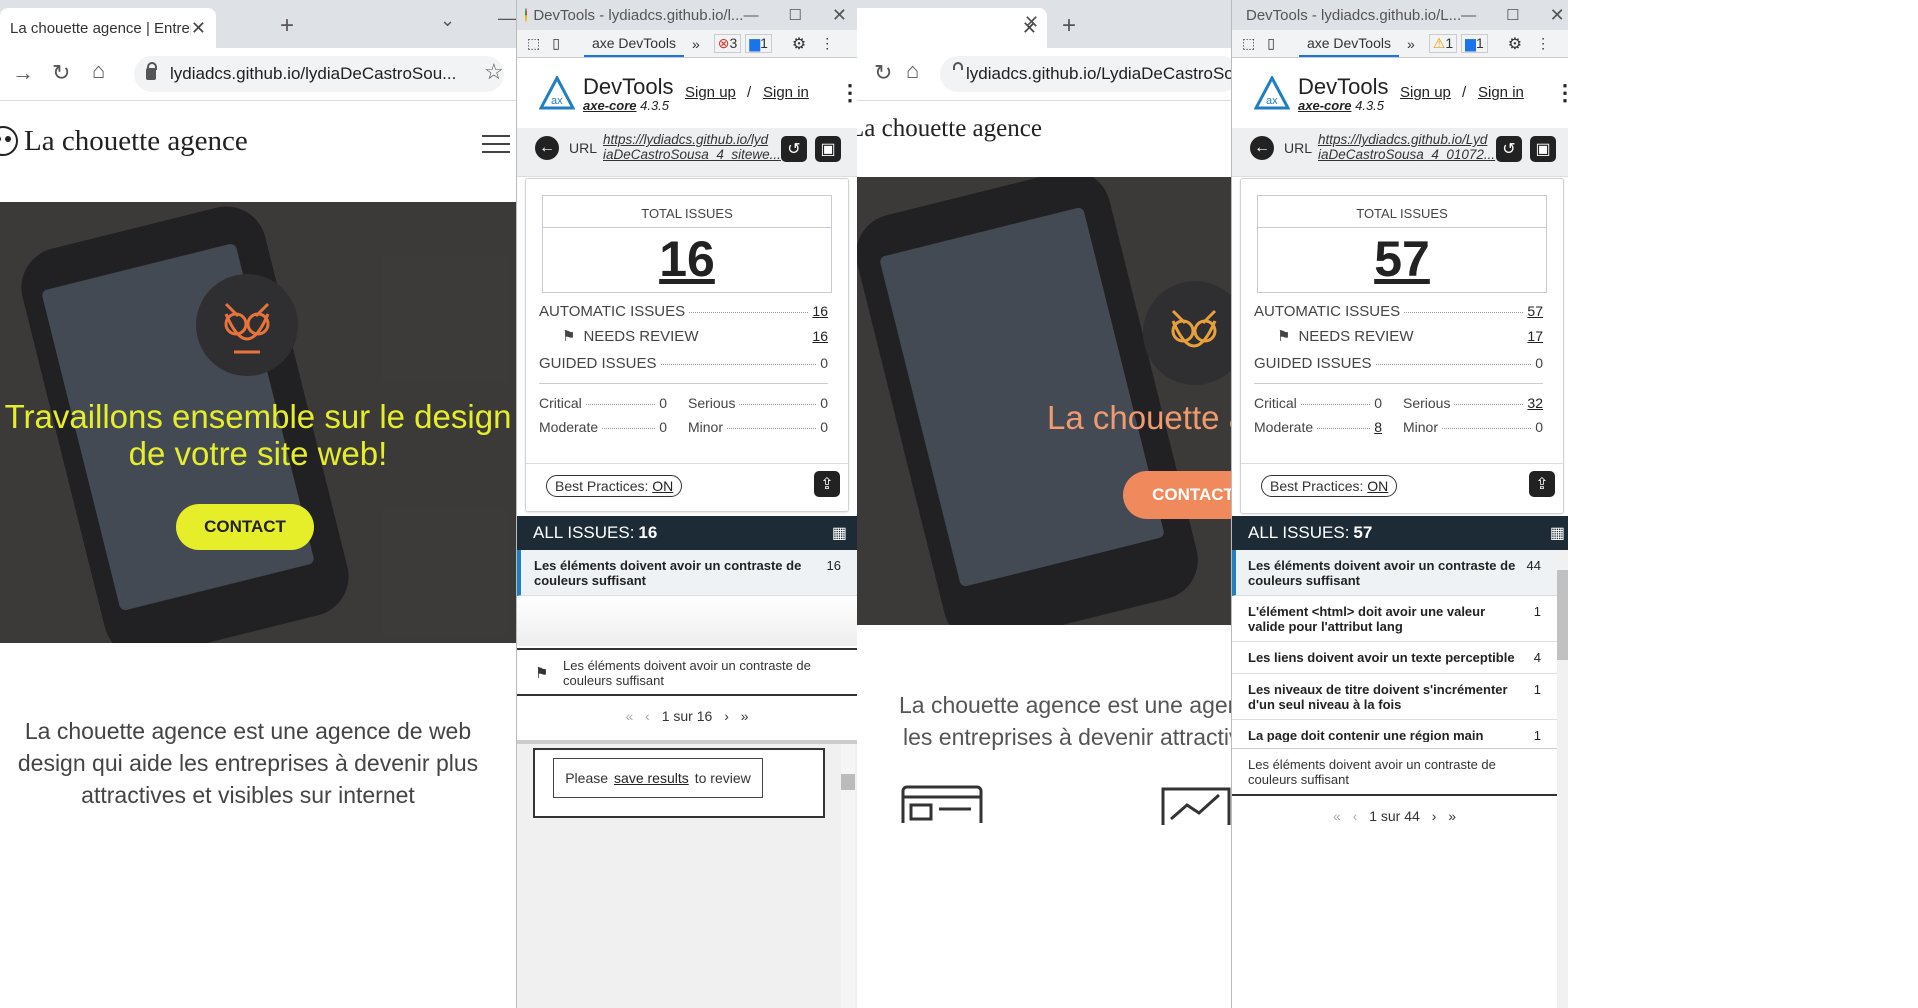 This screenshot has width=1918, height=1008. What do you see at coordinates (198, 28) in the screenshot?
I see `close-tab-icon: ✕` at bounding box center [198, 28].